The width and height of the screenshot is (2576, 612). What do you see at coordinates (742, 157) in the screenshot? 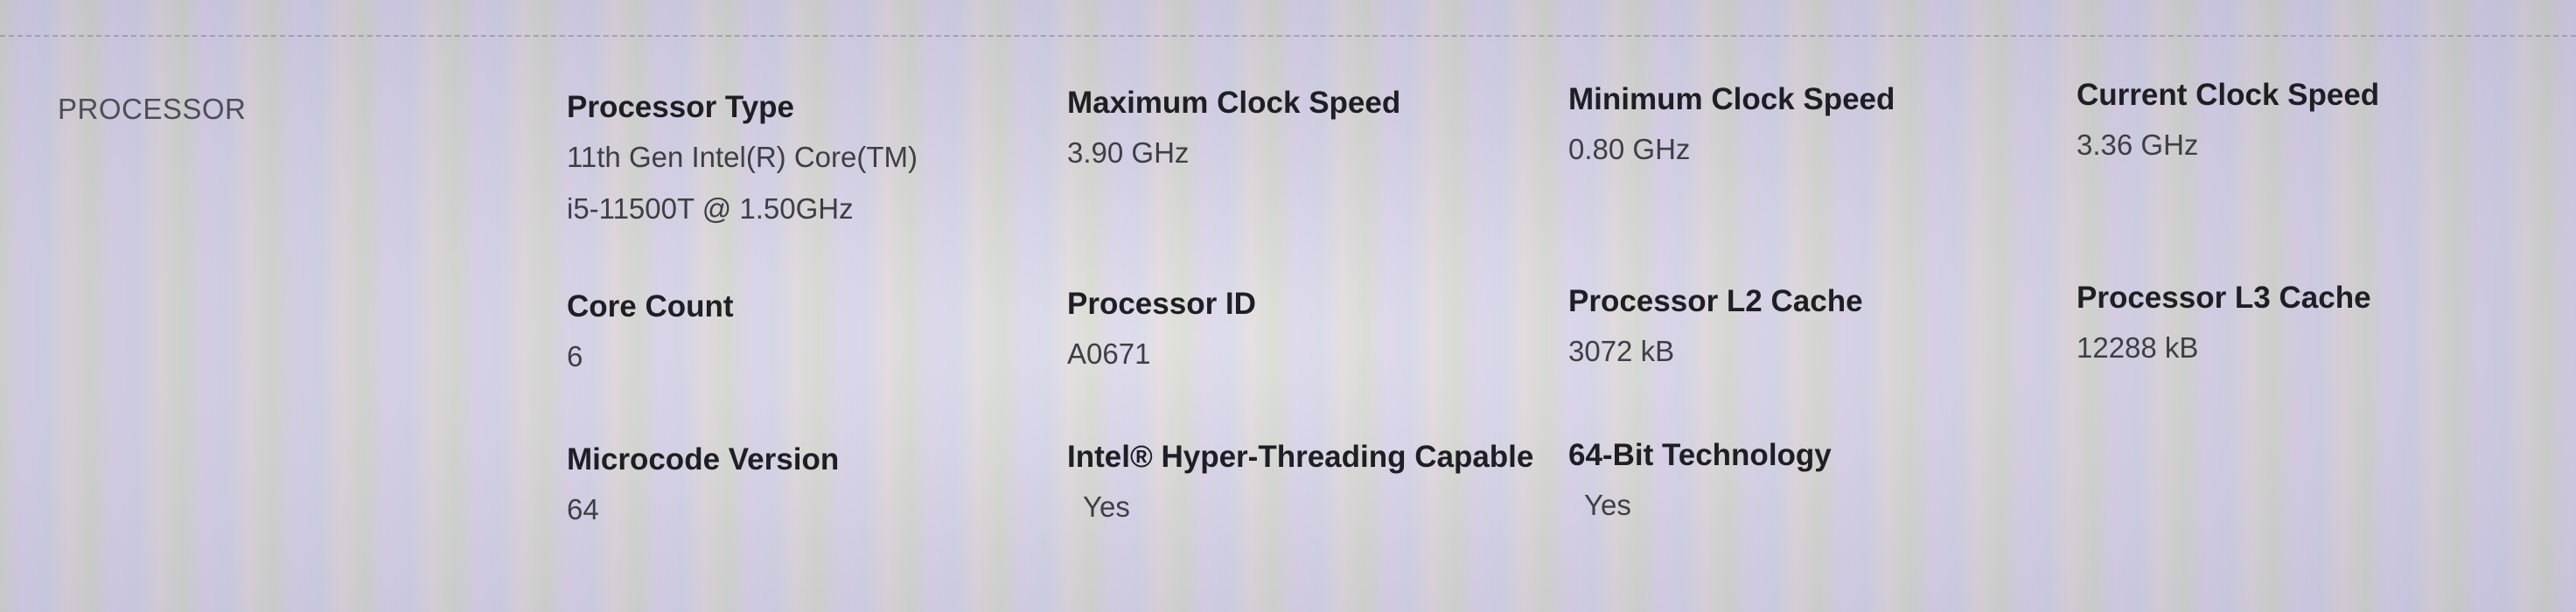
I see `processor-type-value-line1: 11th Gen Intel(R) Core(TM)` at bounding box center [742, 157].